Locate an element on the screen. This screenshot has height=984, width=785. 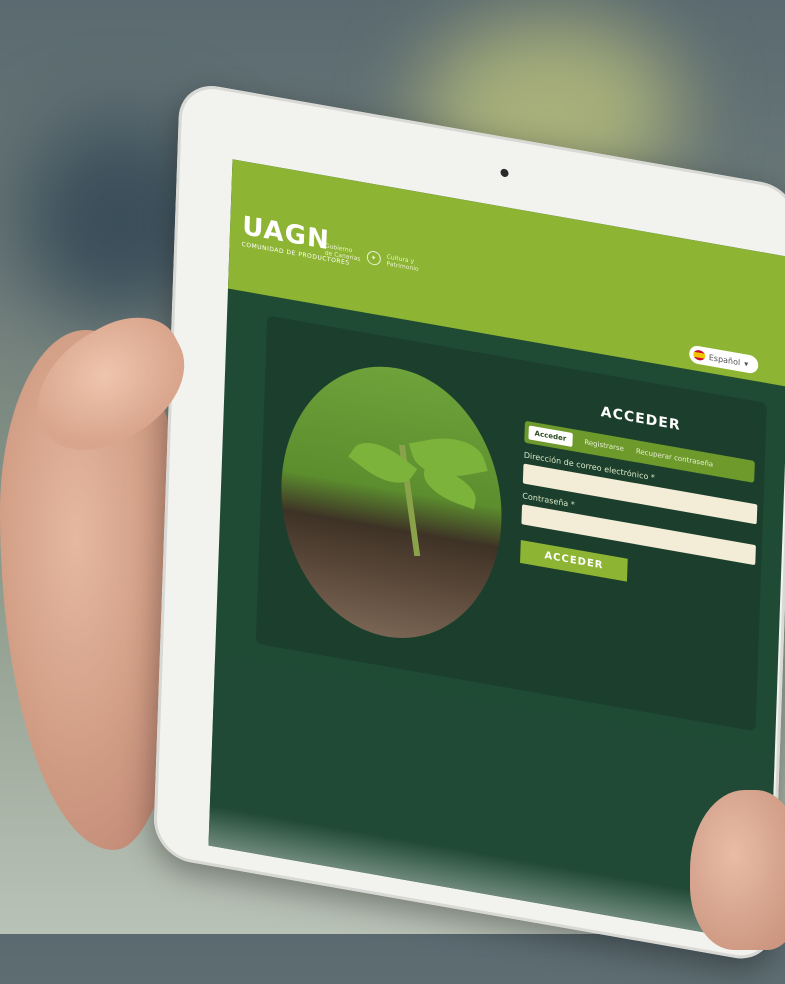
acceder-button: ACCEDER is located at coordinates (574, 561).